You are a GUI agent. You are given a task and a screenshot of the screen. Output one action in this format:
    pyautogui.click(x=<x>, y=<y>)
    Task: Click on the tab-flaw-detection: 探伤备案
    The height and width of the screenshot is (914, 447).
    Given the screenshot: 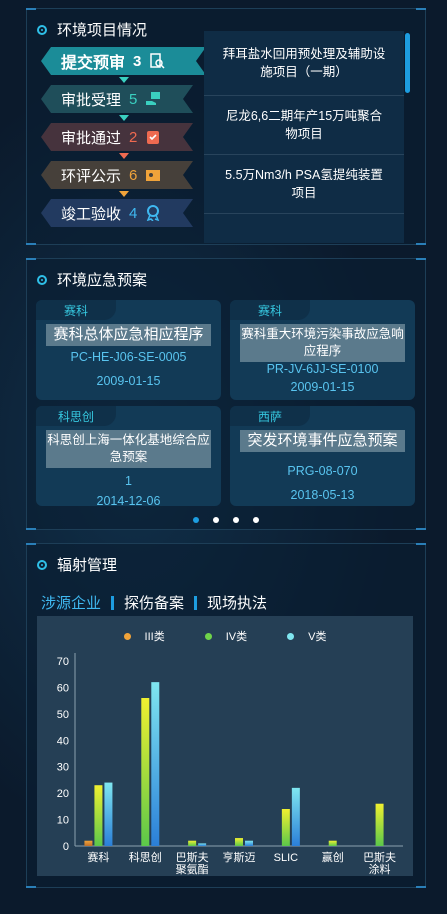 What is the action you would take?
    pyautogui.click(x=154, y=602)
    